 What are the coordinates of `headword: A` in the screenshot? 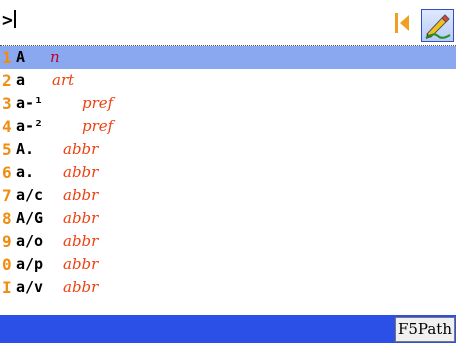 It's located at (21, 57).